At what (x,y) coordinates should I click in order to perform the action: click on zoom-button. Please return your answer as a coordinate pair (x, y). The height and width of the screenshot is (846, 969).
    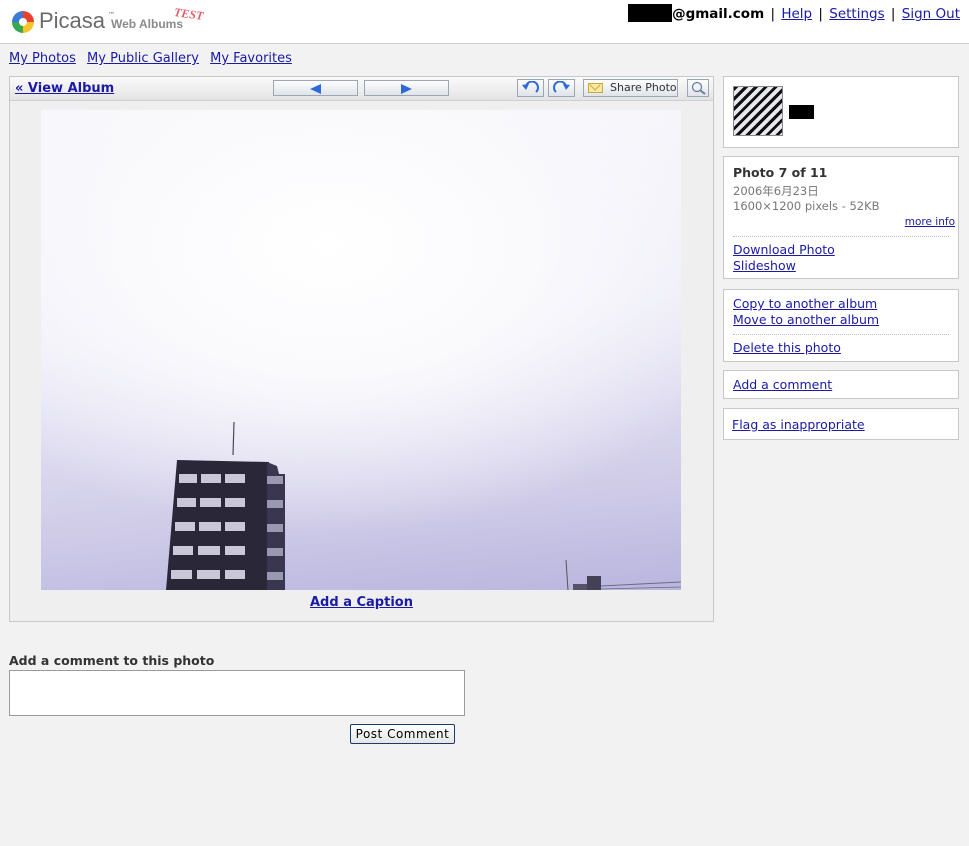
    Looking at the image, I should click on (698, 88).